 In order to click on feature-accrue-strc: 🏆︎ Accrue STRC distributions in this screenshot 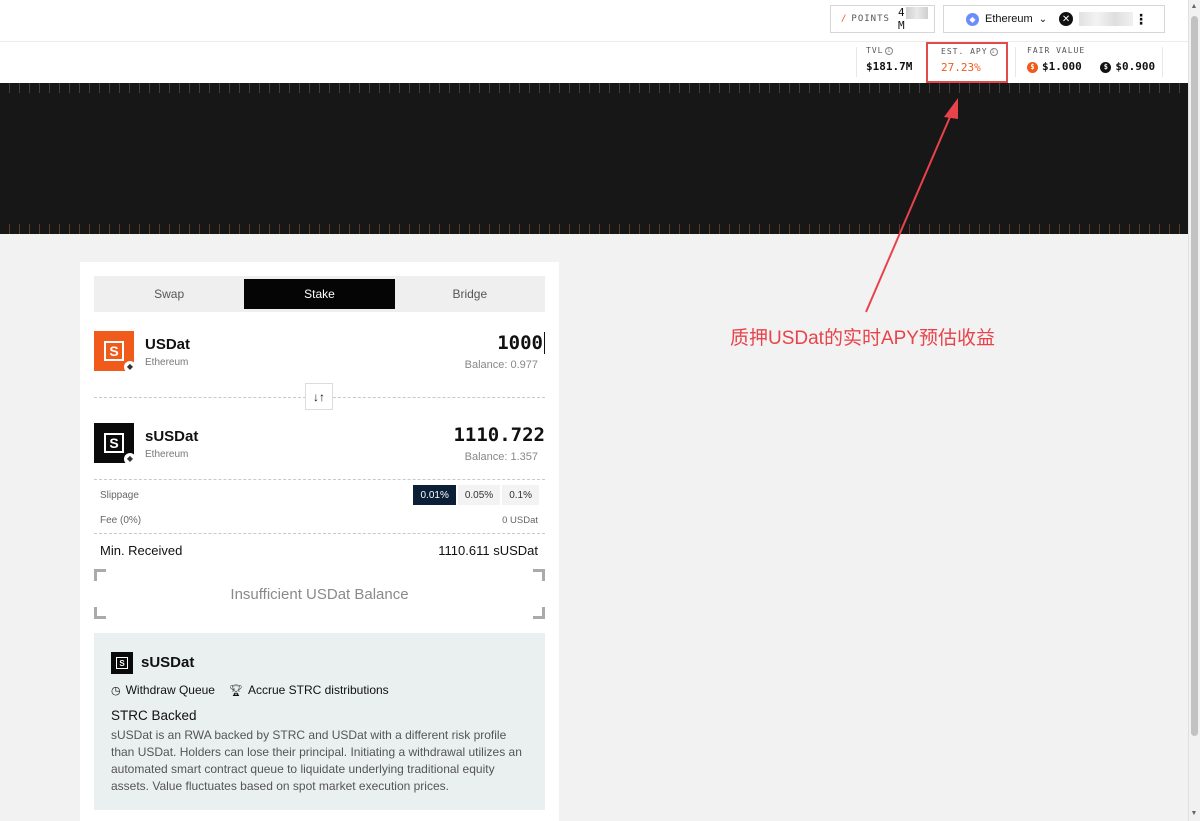, I will do `click(309, 690)`.